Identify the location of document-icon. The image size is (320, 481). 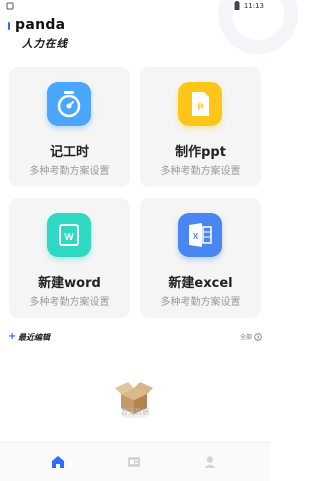
(134, 462).